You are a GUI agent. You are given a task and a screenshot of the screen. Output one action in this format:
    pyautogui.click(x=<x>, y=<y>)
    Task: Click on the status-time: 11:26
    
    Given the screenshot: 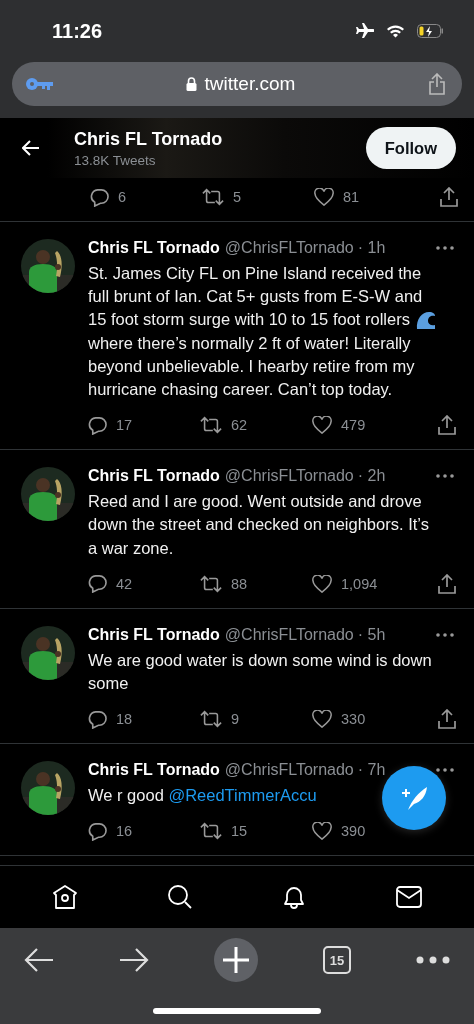 What is the action you would take?
    pyautogui.click(x=77, y=31)
    